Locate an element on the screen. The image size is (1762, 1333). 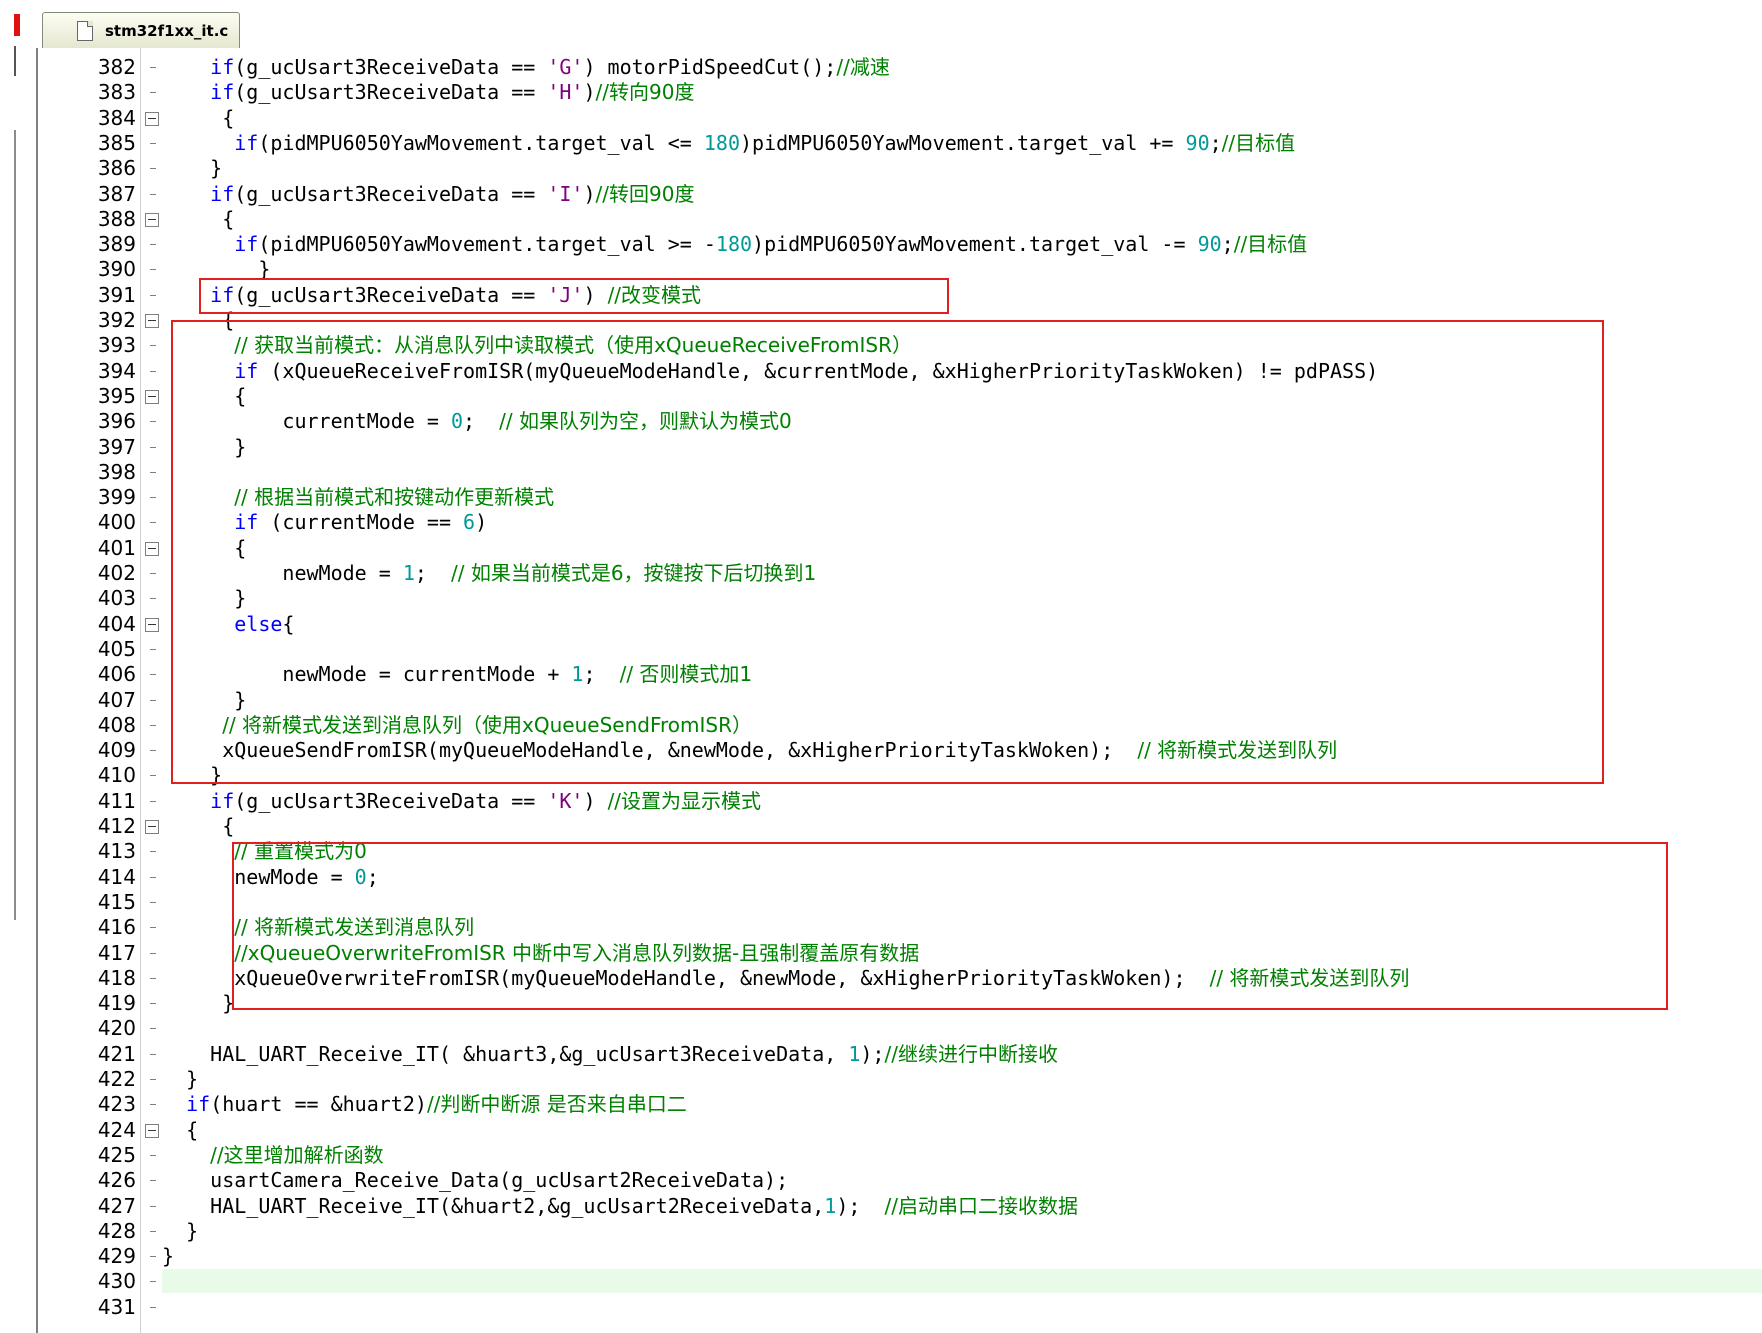
line-number-text: 428 is located at coordinates (116, 1230).